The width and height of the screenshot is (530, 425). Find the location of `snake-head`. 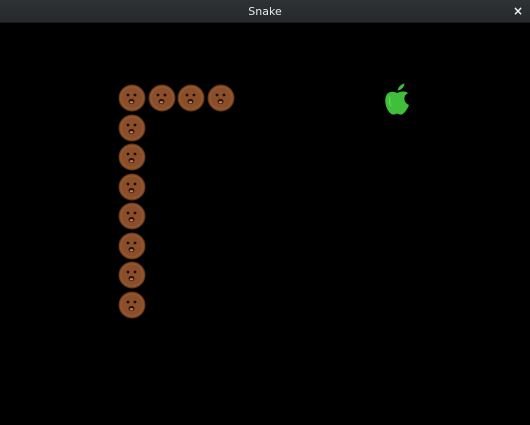

snake-head is located at coordinates (132, 98).